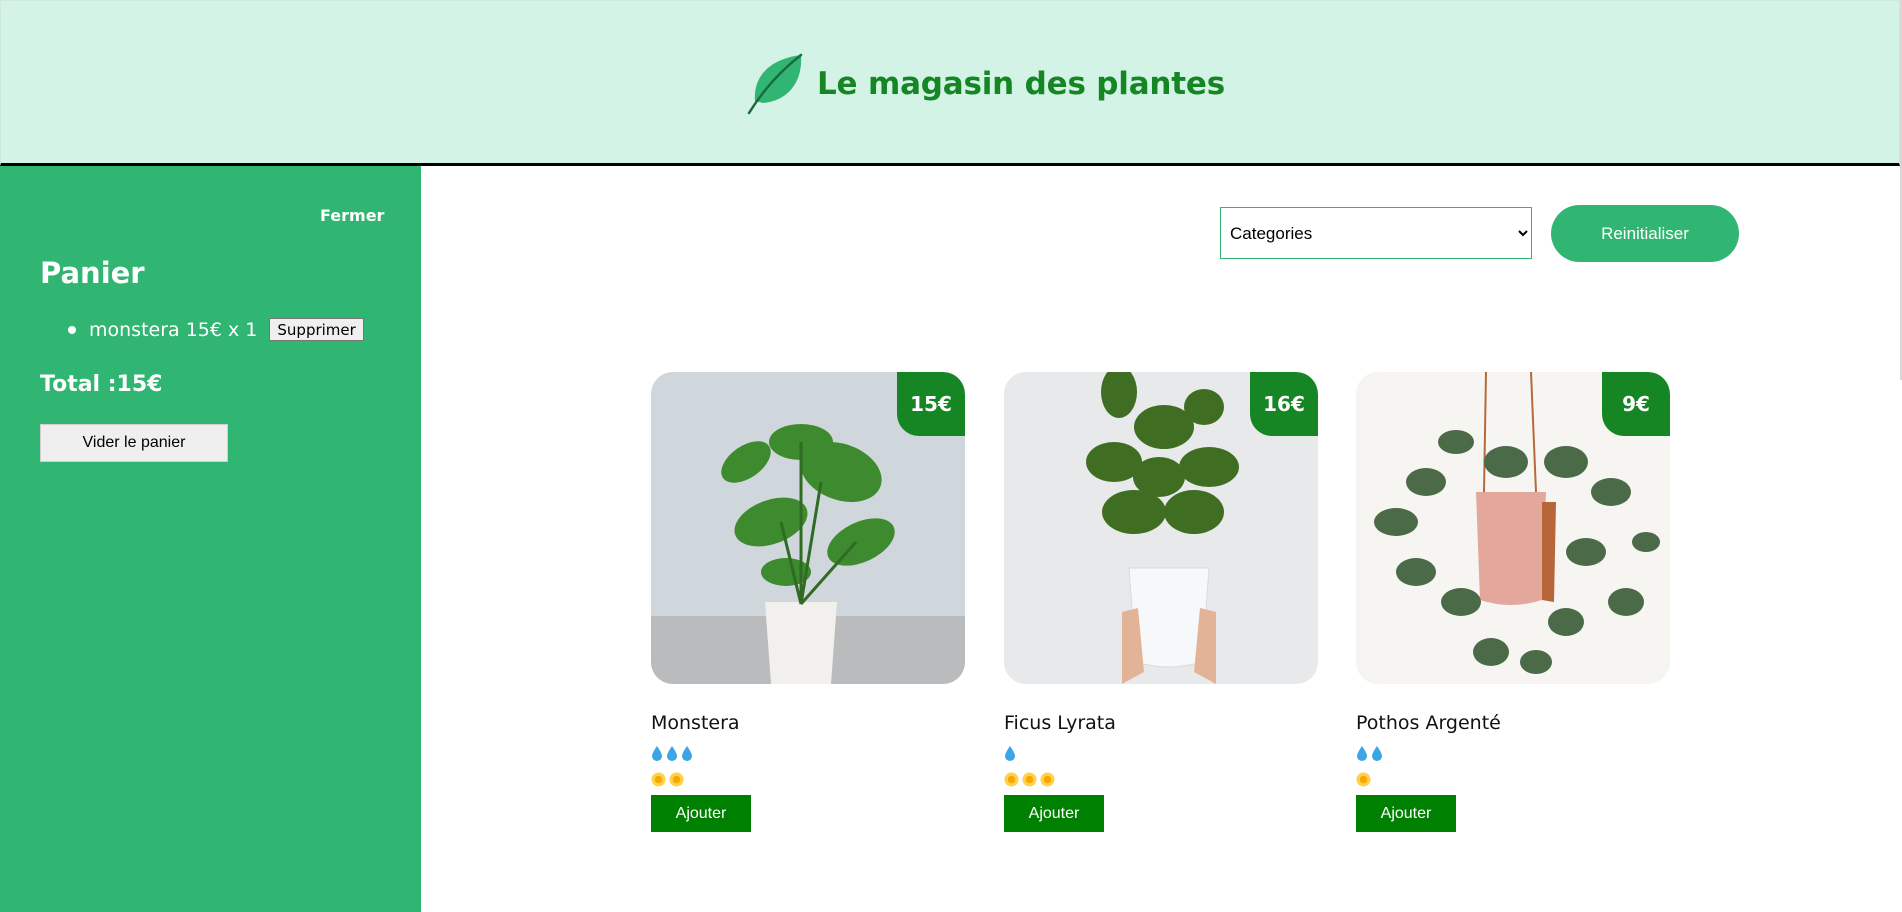  What do you see at coordinates (1284, 404) in the screenshot?
I see `price-badge: 16€` at bounding box center [1284, 404].